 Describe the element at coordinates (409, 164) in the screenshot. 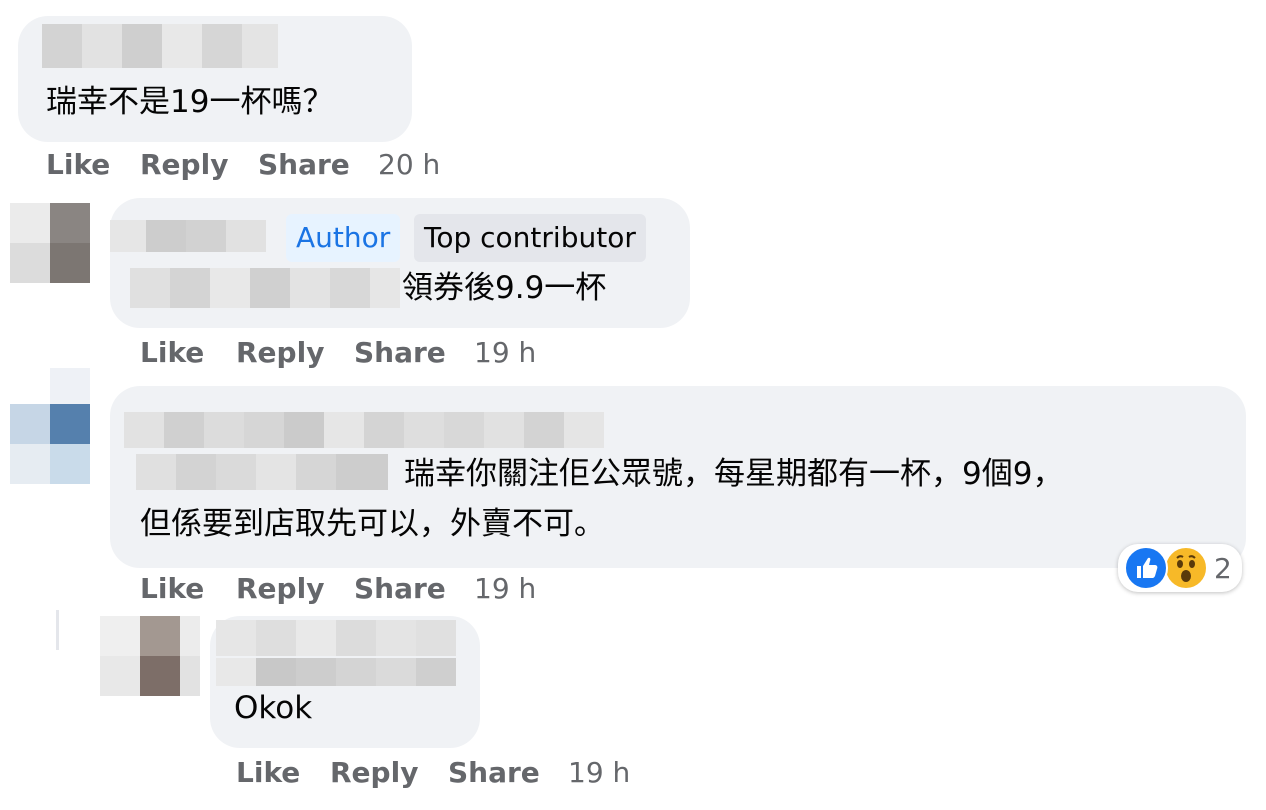

I see `timestamp: 20 h` at that location.